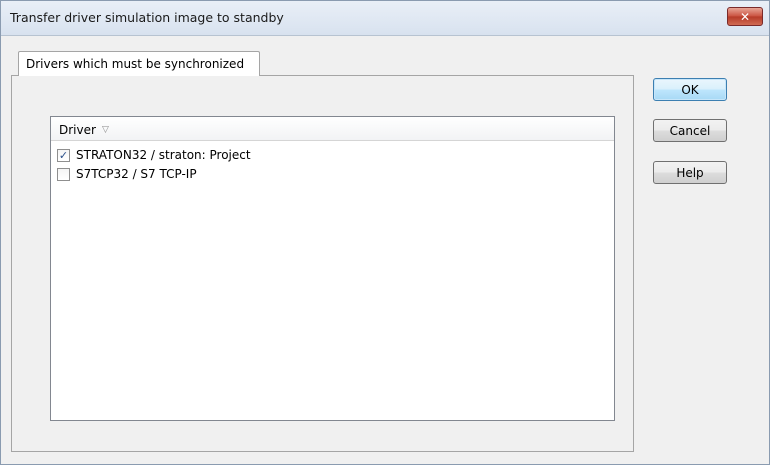 This screenshot has height=465, width=770. What do you see at coordinates (63, 155) in the screenshot?
I see `checkbox-checked: ✓` at bounding box center [63, 155].